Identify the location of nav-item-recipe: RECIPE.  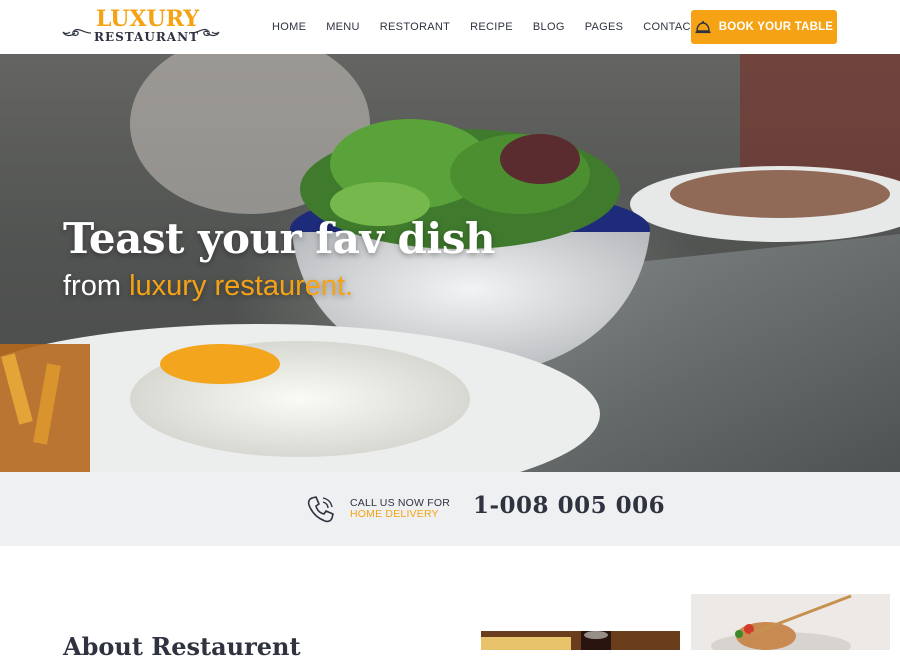
(491, 27).